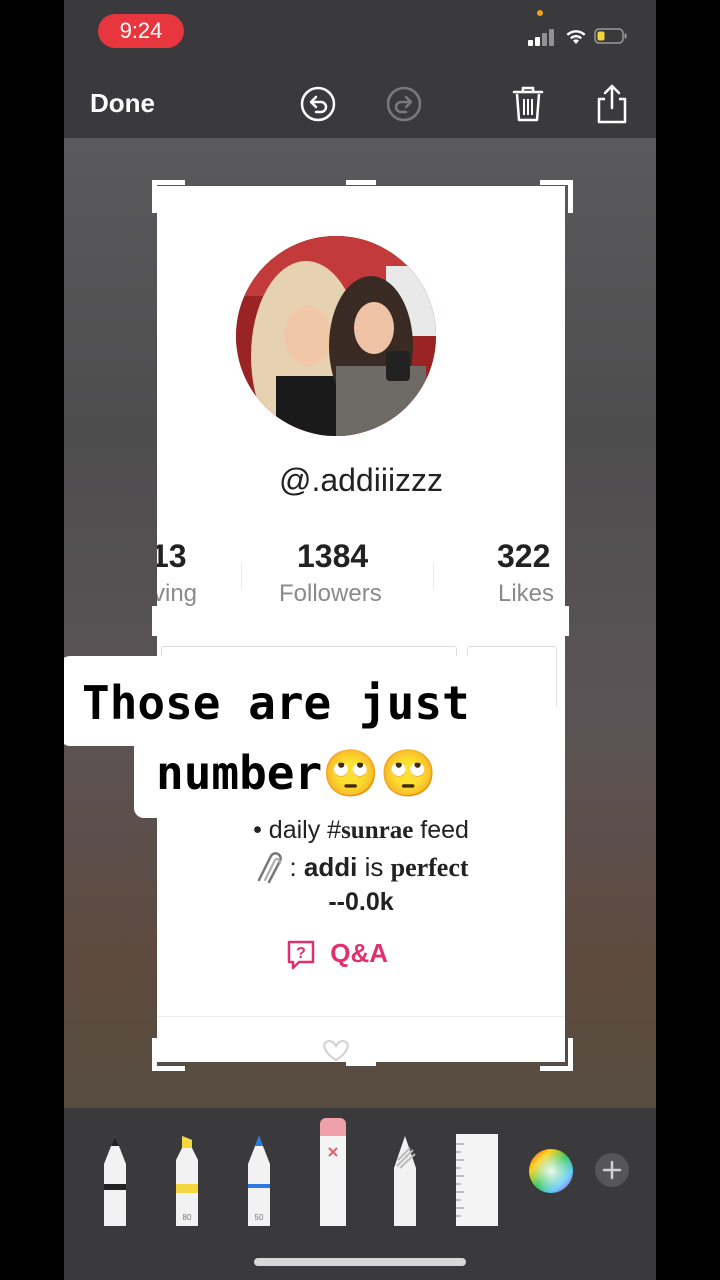 The width and height of the screenshot is (720, 1280). I want to click on share-icon, so click(612, 104).